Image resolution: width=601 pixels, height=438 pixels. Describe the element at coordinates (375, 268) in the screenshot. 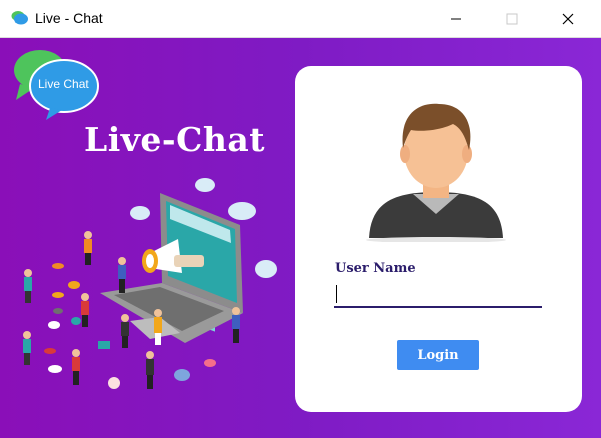

I see `username-label: User Name` at that location.